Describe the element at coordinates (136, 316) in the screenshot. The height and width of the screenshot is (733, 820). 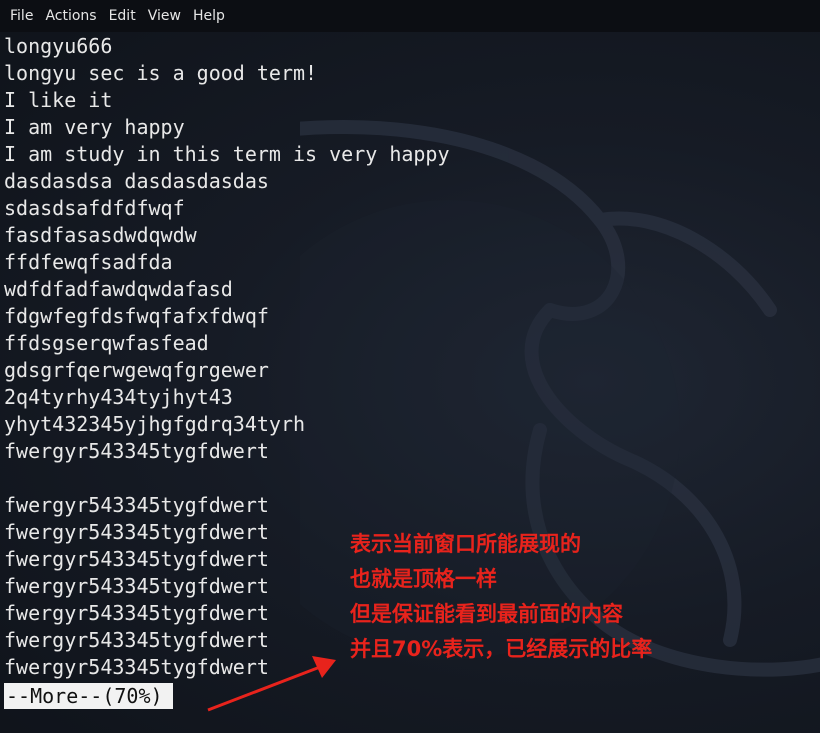
I see `terminal-line: fdgwfegfdsfwqfafxfdwqf` at that location.